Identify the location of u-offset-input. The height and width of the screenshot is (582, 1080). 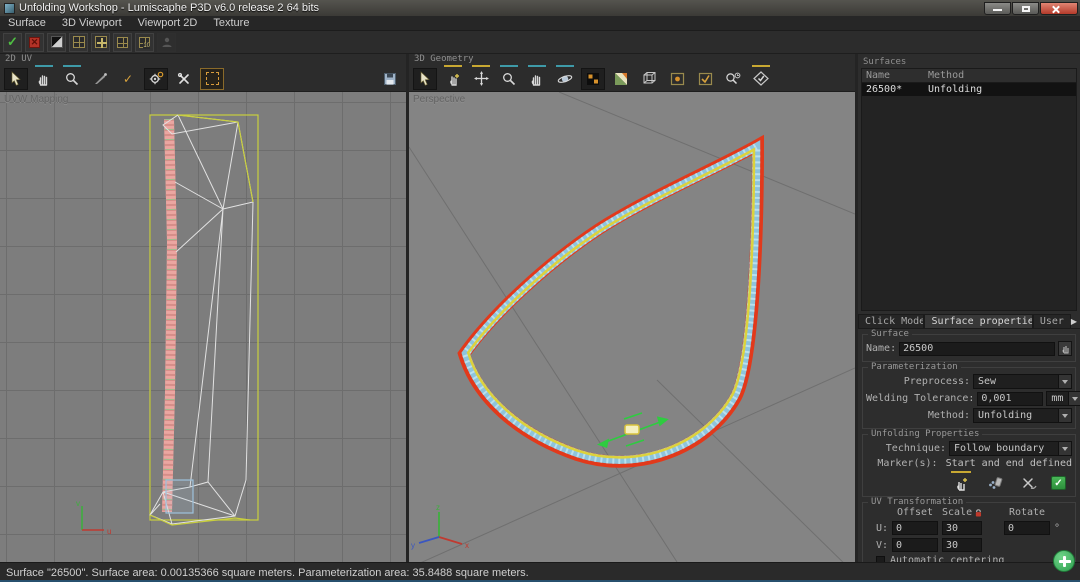
(915, 528).